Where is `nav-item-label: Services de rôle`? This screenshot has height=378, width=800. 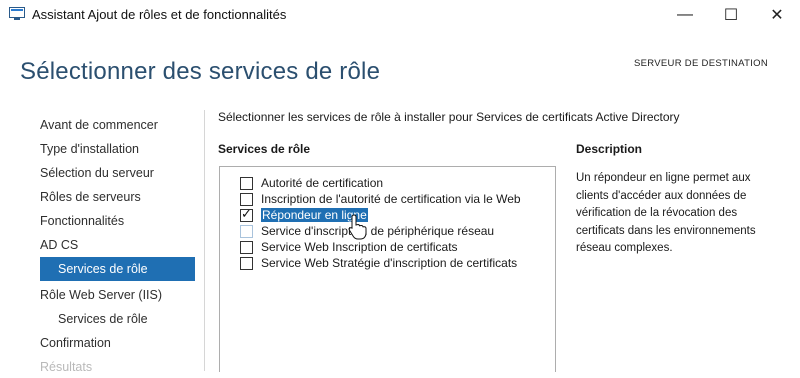
nav-item-label: Services de rôle is located at coordinates (103, 269).